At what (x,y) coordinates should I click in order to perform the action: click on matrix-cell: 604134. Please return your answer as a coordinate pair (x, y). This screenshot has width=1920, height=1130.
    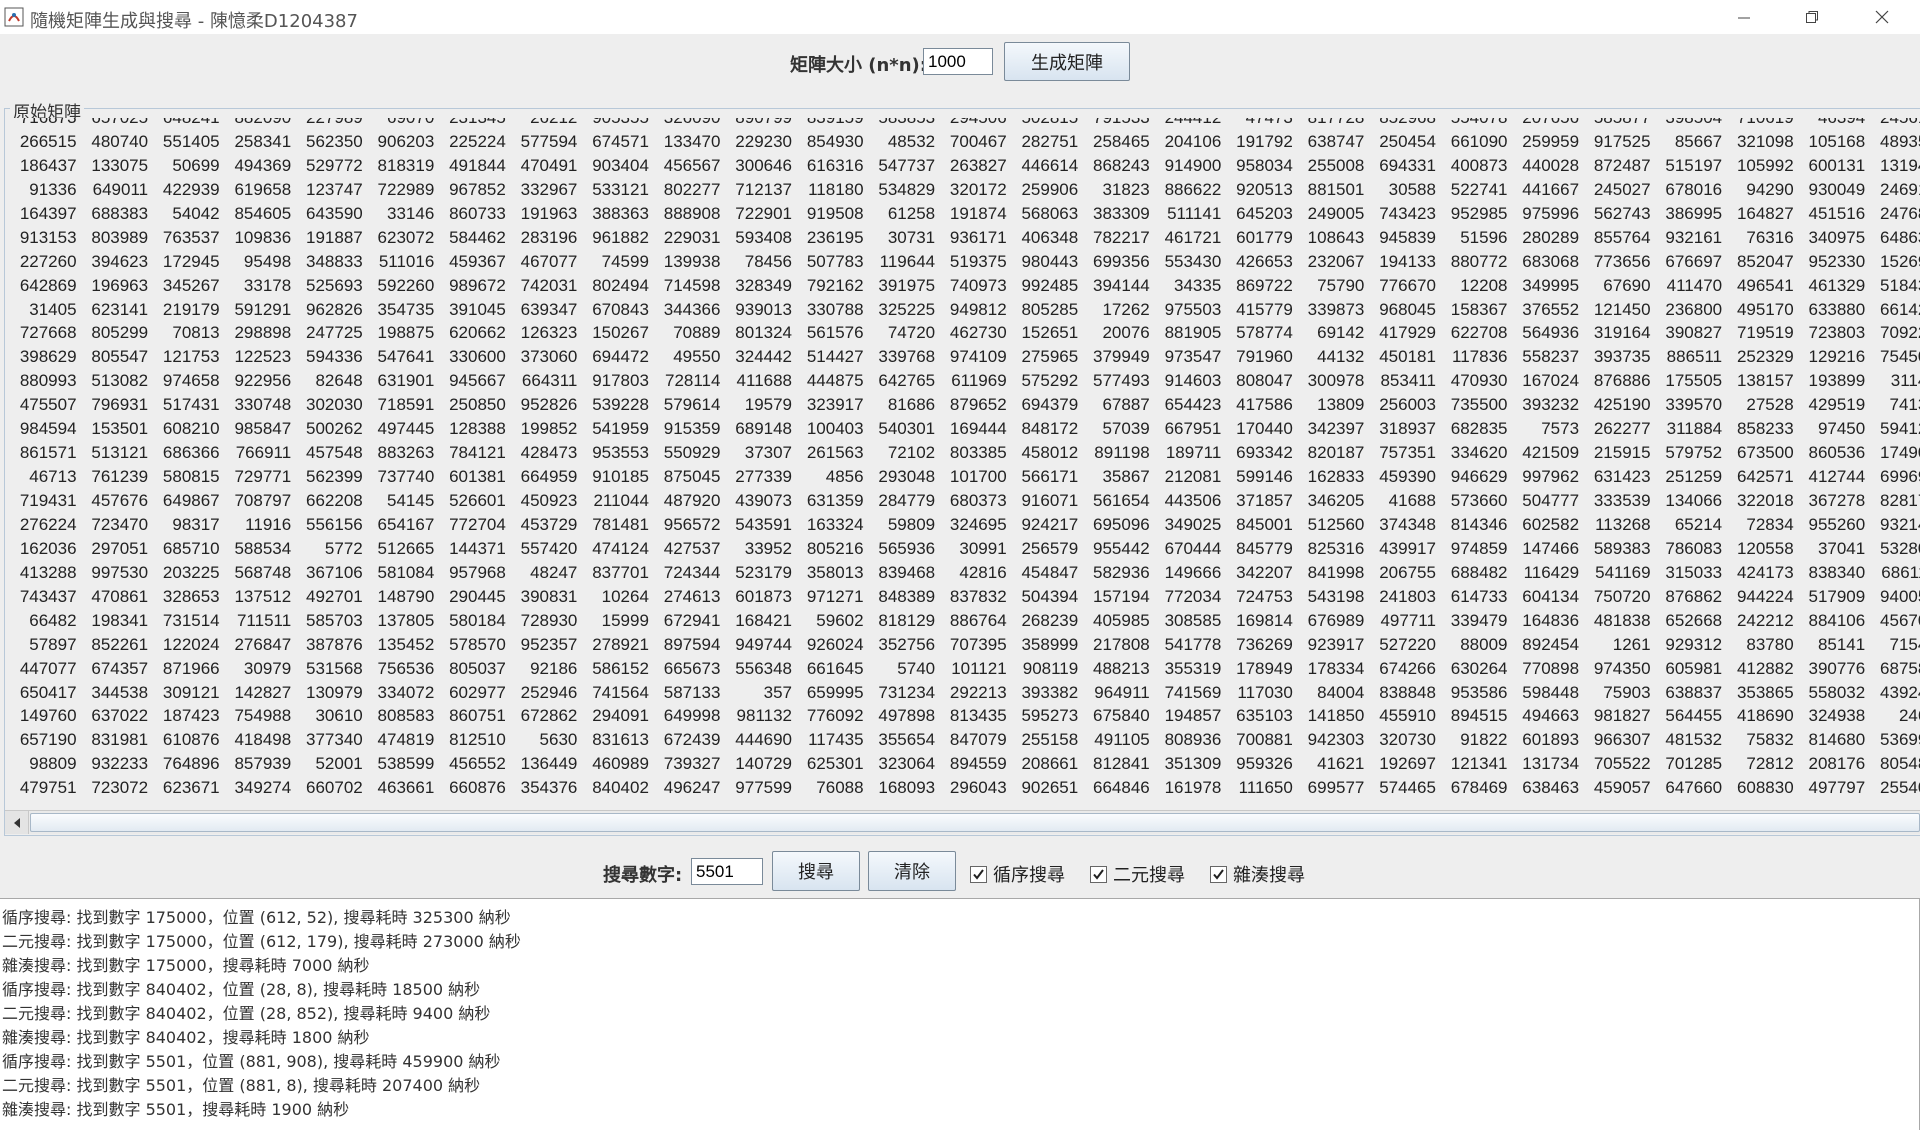
    Looking at the image, I should click on (1551, 596).